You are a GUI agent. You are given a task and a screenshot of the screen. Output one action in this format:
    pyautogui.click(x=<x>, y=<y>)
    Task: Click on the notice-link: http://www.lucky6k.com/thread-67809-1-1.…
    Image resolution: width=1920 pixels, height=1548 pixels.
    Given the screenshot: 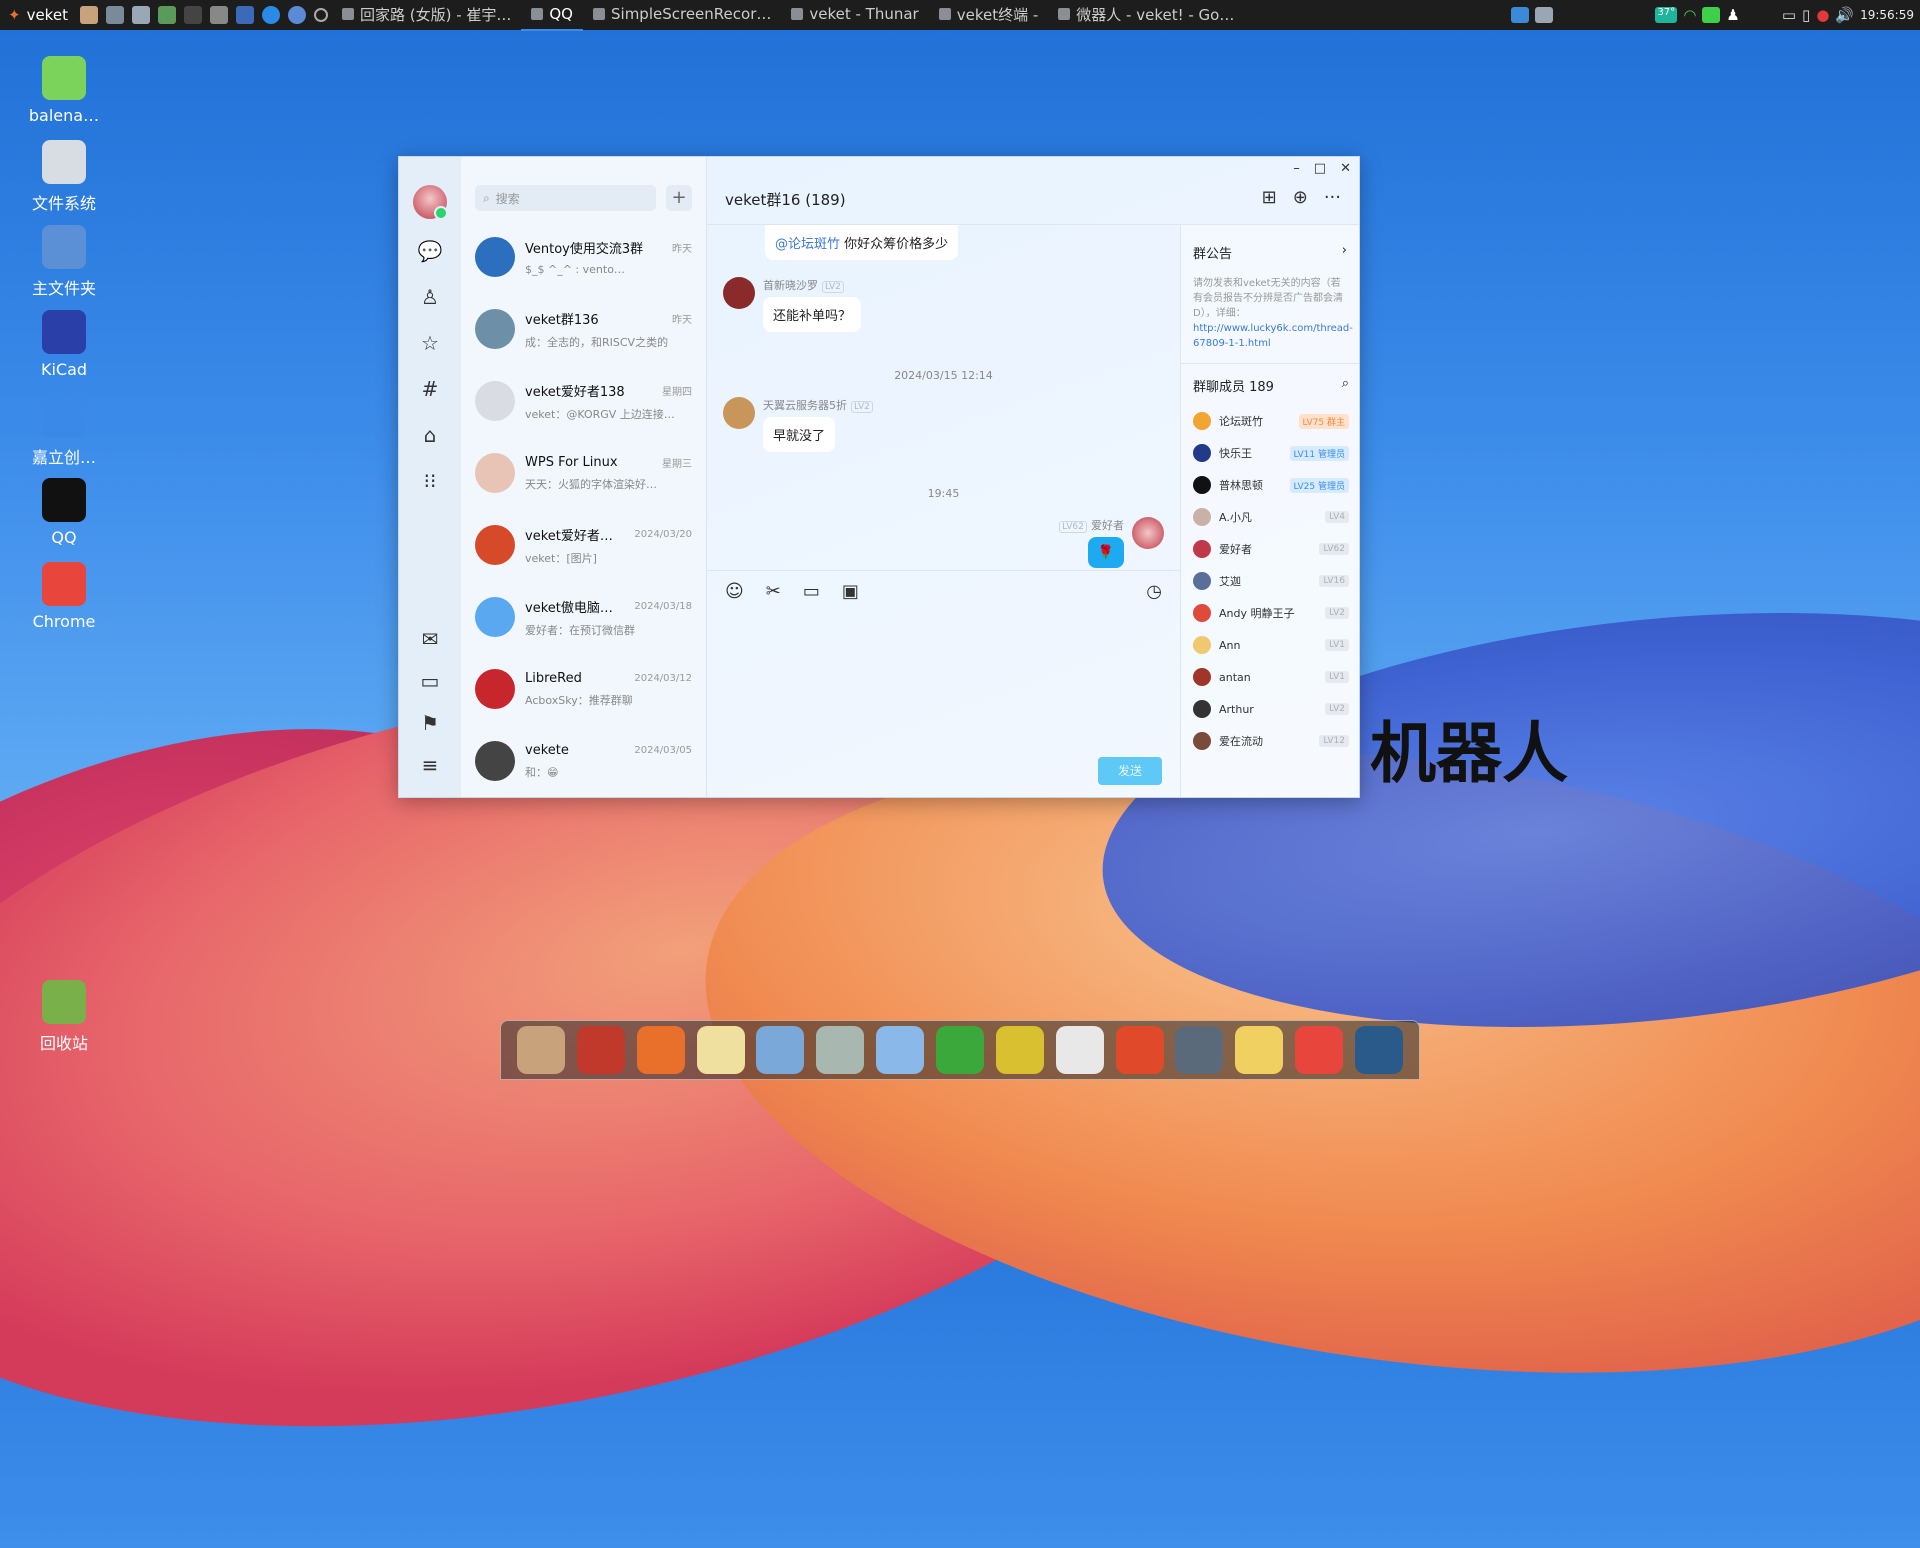 What is the action you would take?
    pyautogui.click(x=1273, y=336)
    